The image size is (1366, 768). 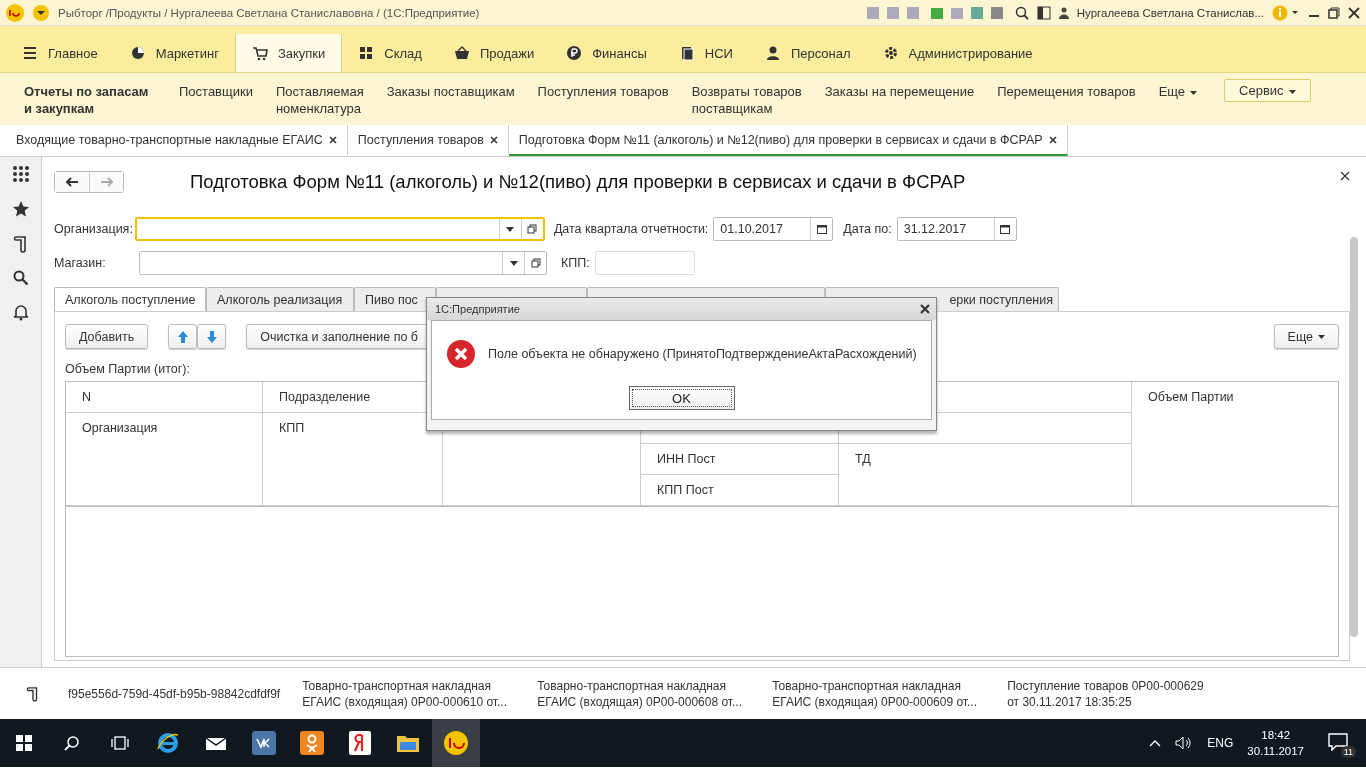 What do you see at coordinates (890, 53) in the screenshot?
I see `settings-icon` at bounding box center [890, 53].